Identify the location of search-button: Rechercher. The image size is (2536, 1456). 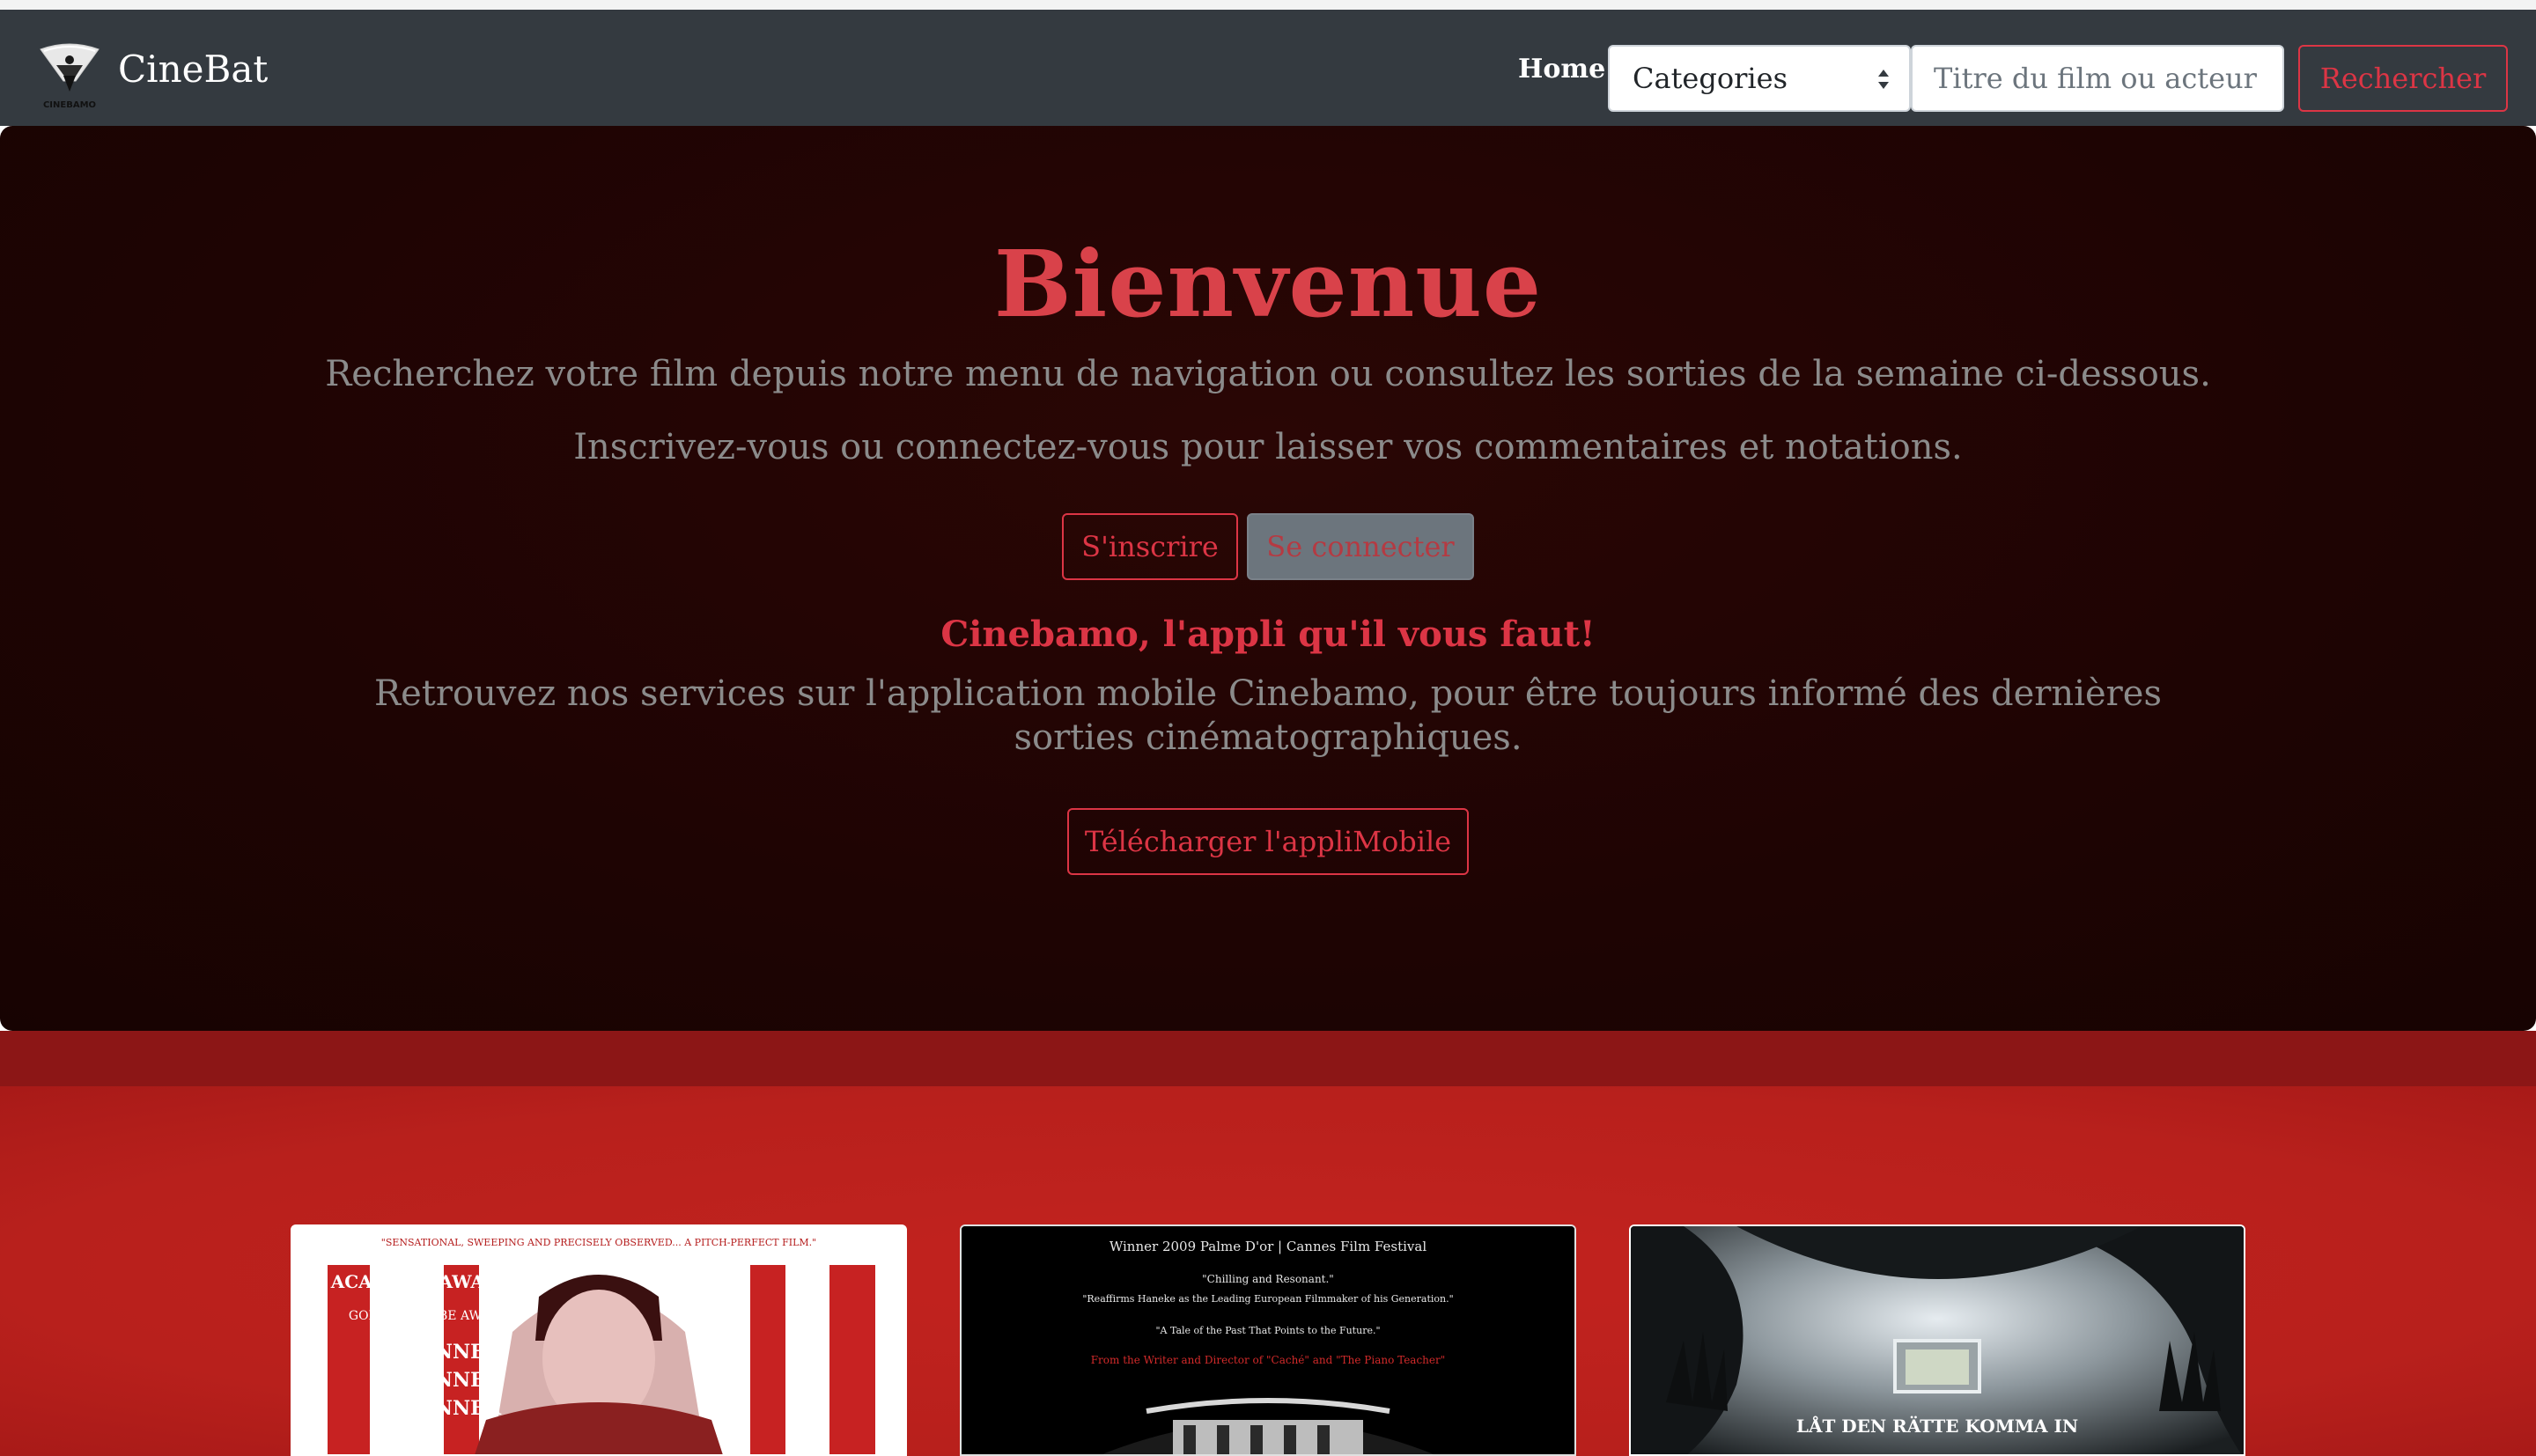
(2403, 78).